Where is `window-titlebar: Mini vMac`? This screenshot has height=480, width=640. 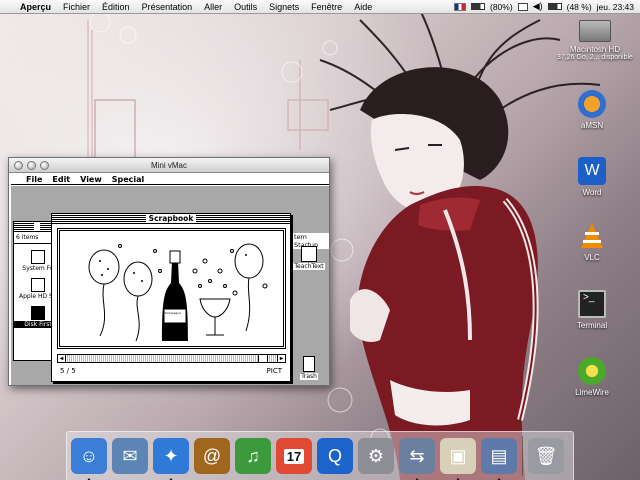
window-titlebar: Mini vMac is located at coordinates (169, 165).